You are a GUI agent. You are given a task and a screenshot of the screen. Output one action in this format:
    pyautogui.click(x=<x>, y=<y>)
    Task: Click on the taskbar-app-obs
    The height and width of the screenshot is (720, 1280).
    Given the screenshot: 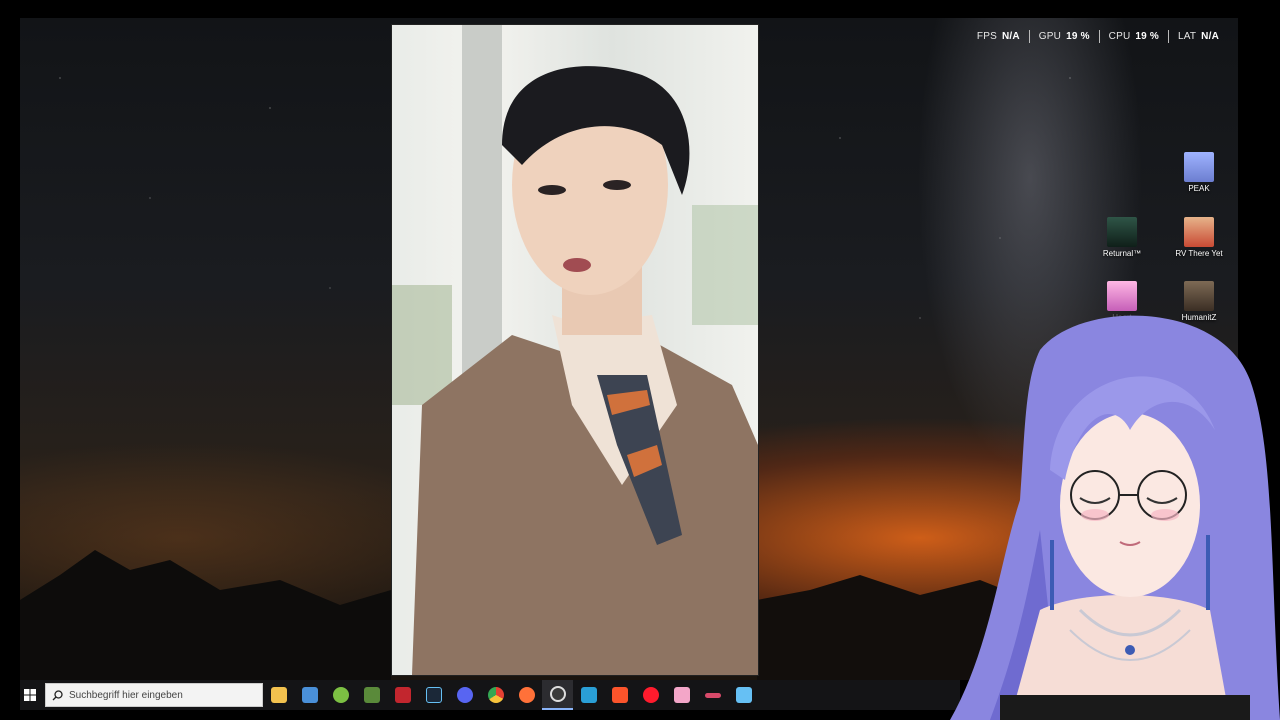 What is the action you would take?
    pyautogui.click(x=557, y=695)
    